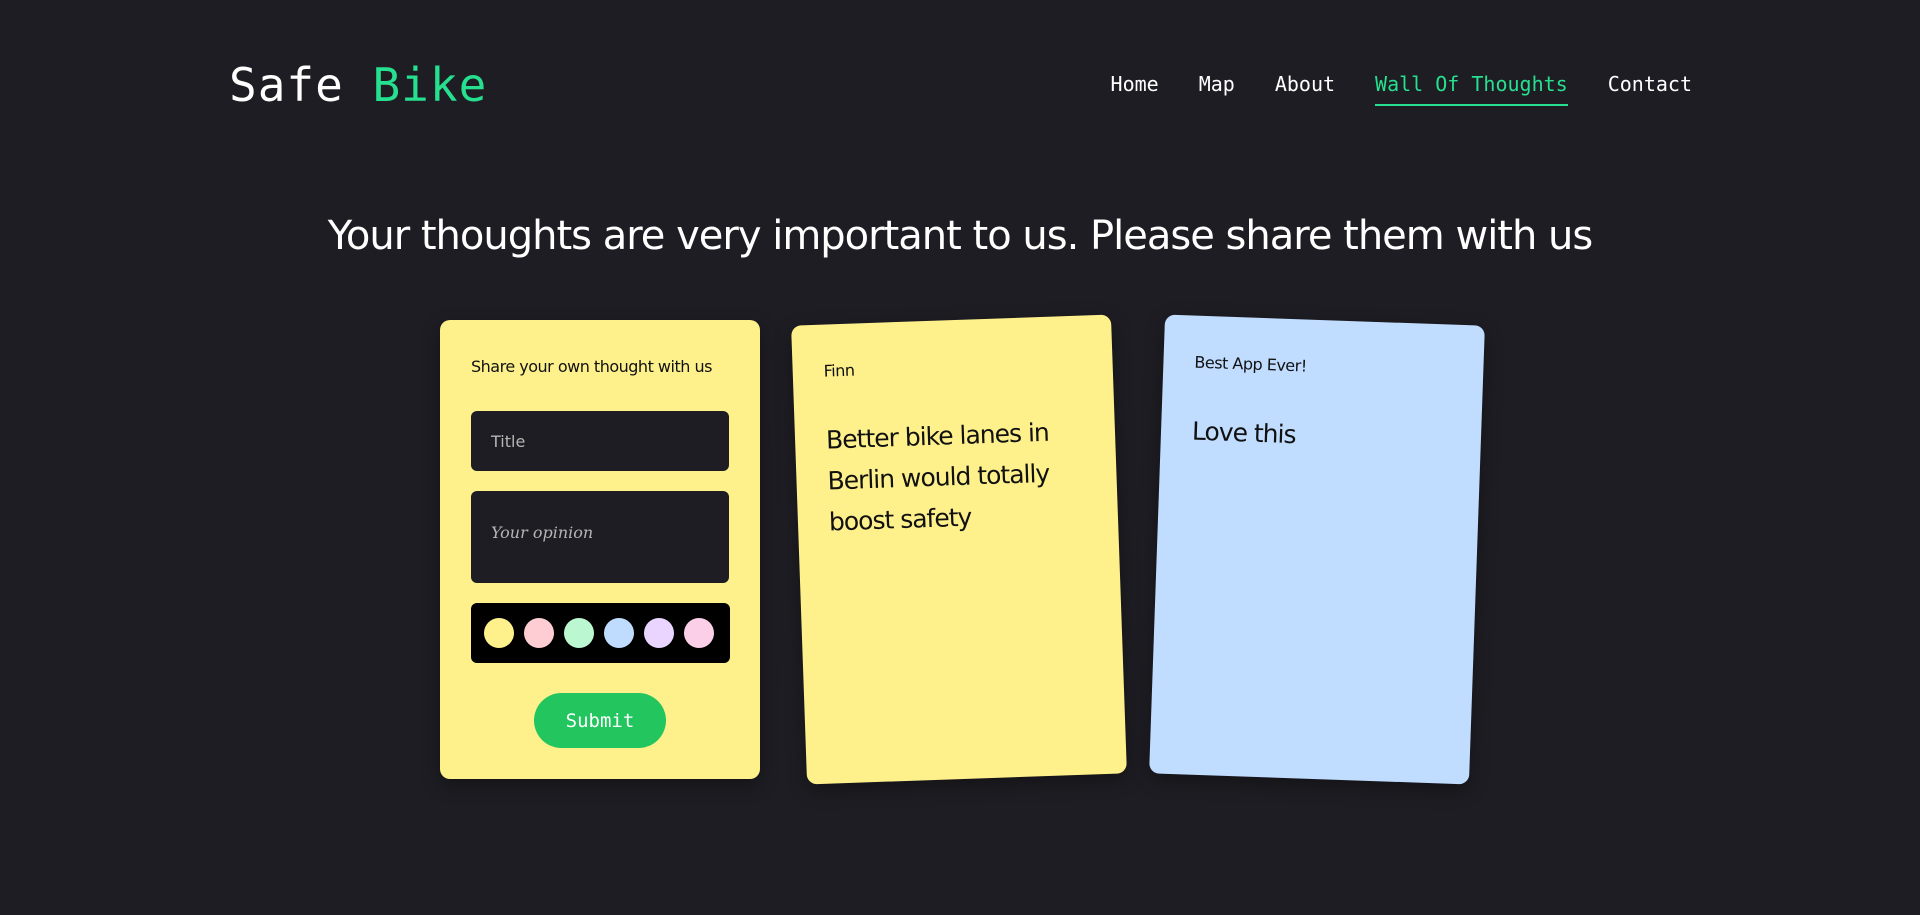 This screenshot has width=1920, height=915. What do you see at coordinates (600, 441) in the screenshot?
I see `title-input` at bounding box center [600, 441].